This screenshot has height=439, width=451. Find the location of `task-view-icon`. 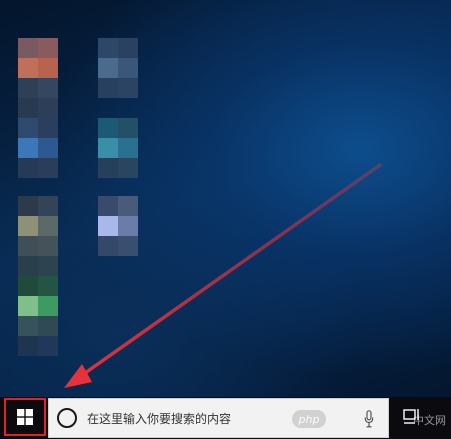

task-view-icon is located at coordinates (413, 417).